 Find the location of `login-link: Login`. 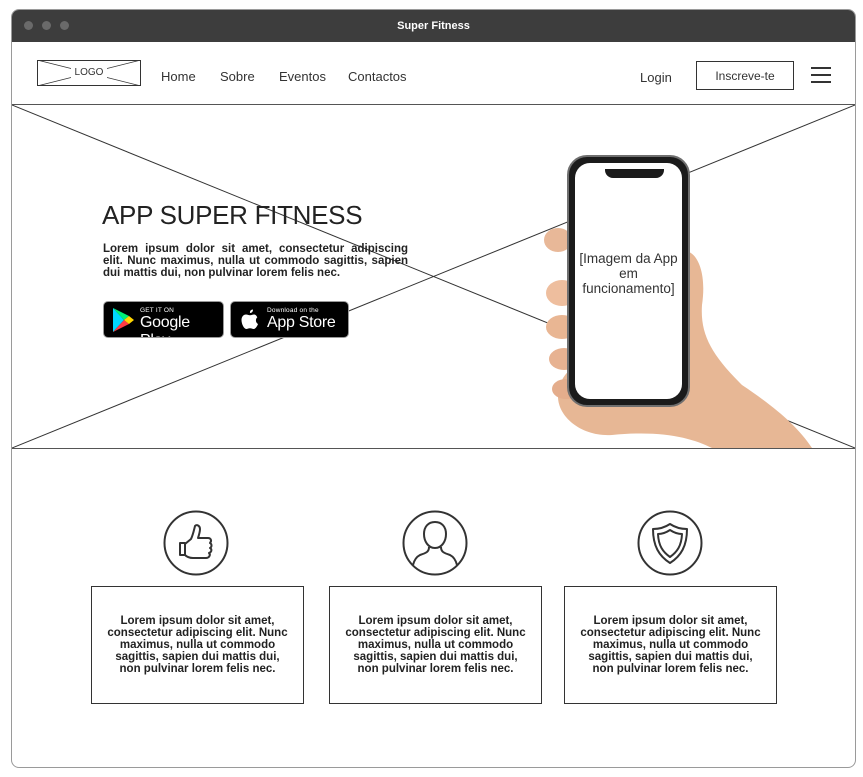

login-link: Login is located at coordinates (656, 77).